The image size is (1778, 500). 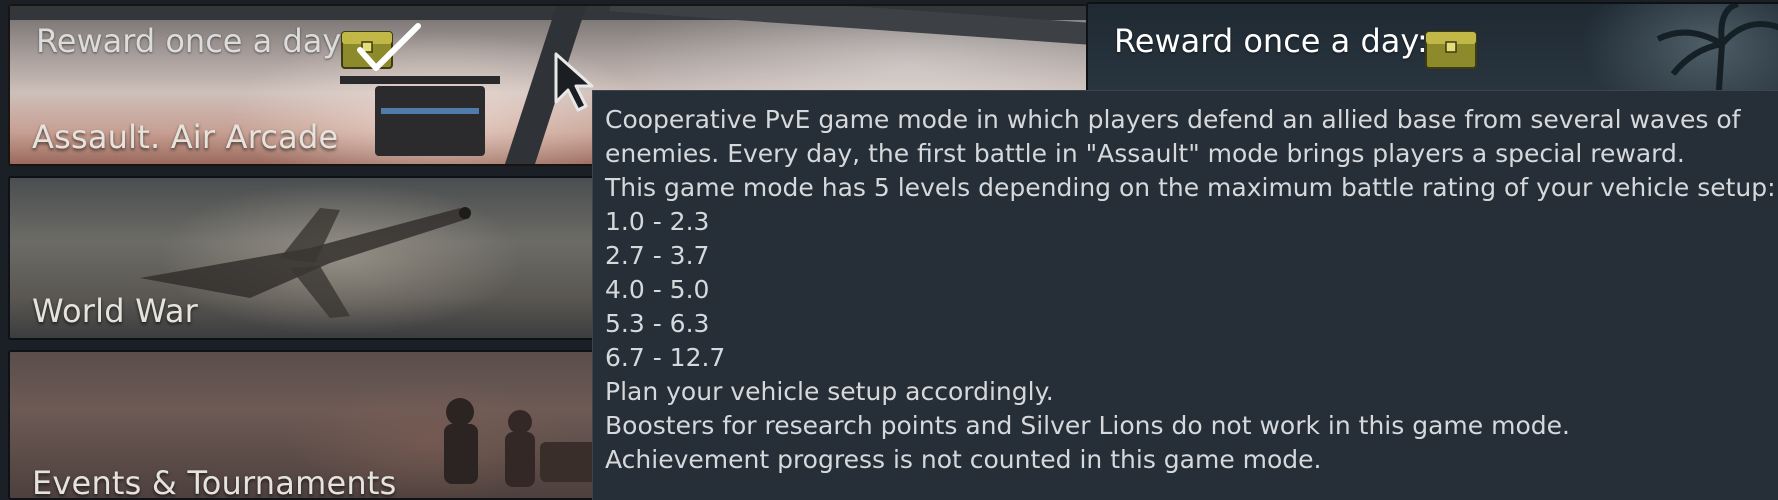 I want to click on battle-rating-range: 5.3 - 6.3, so click(x=657, y=323).